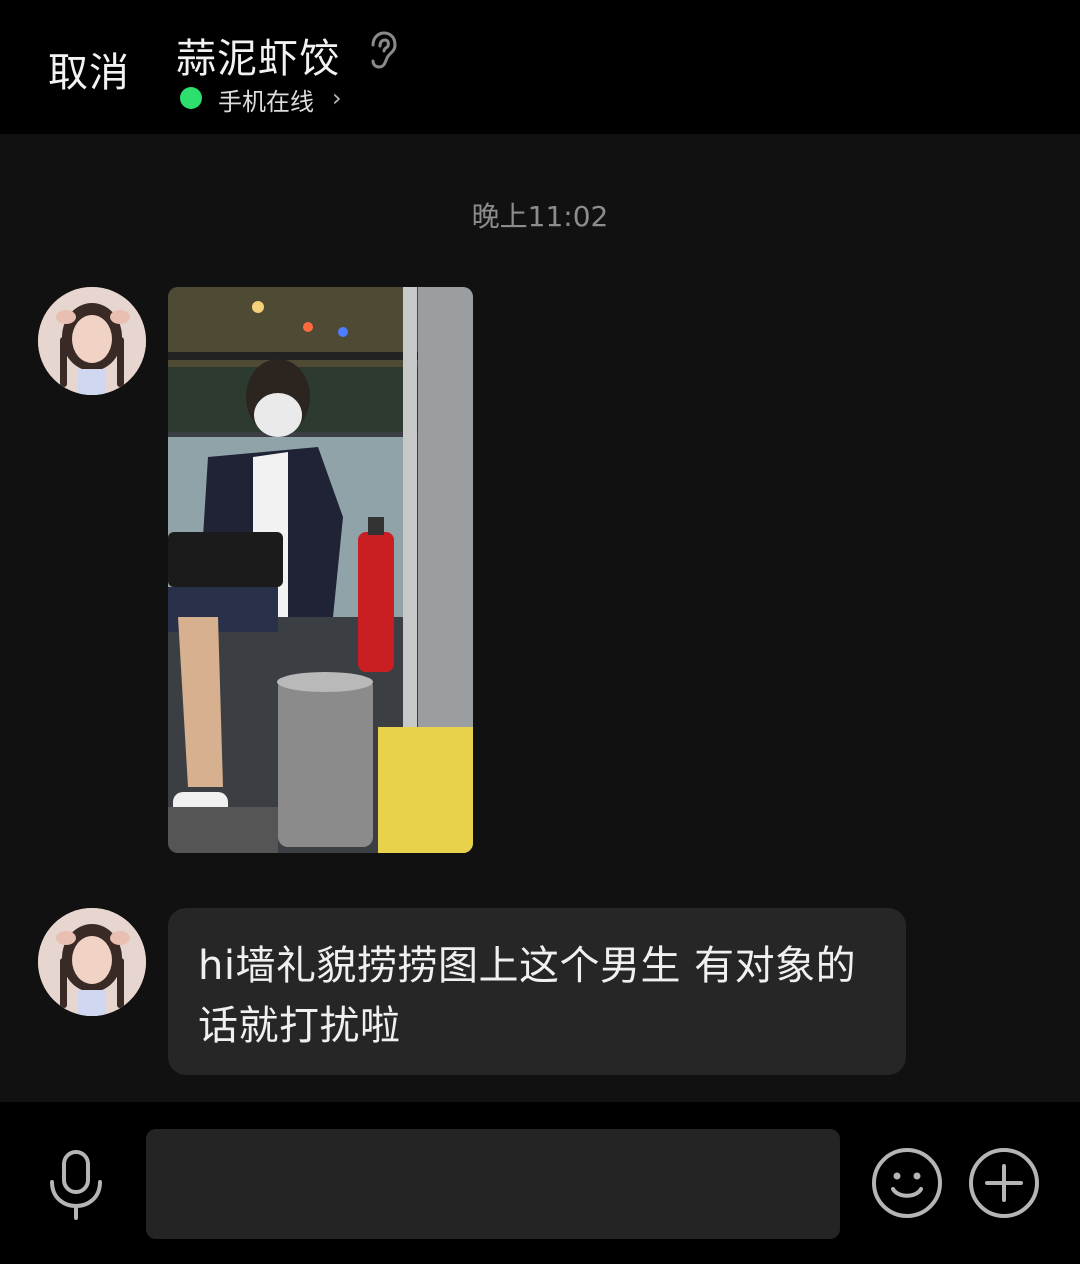  Describe the element at coordinates (527, 996) in the screenshot. I see `message-text: hi墙礼貌捞捞图上这个男生 有对象的话就打扰啦` at that location.